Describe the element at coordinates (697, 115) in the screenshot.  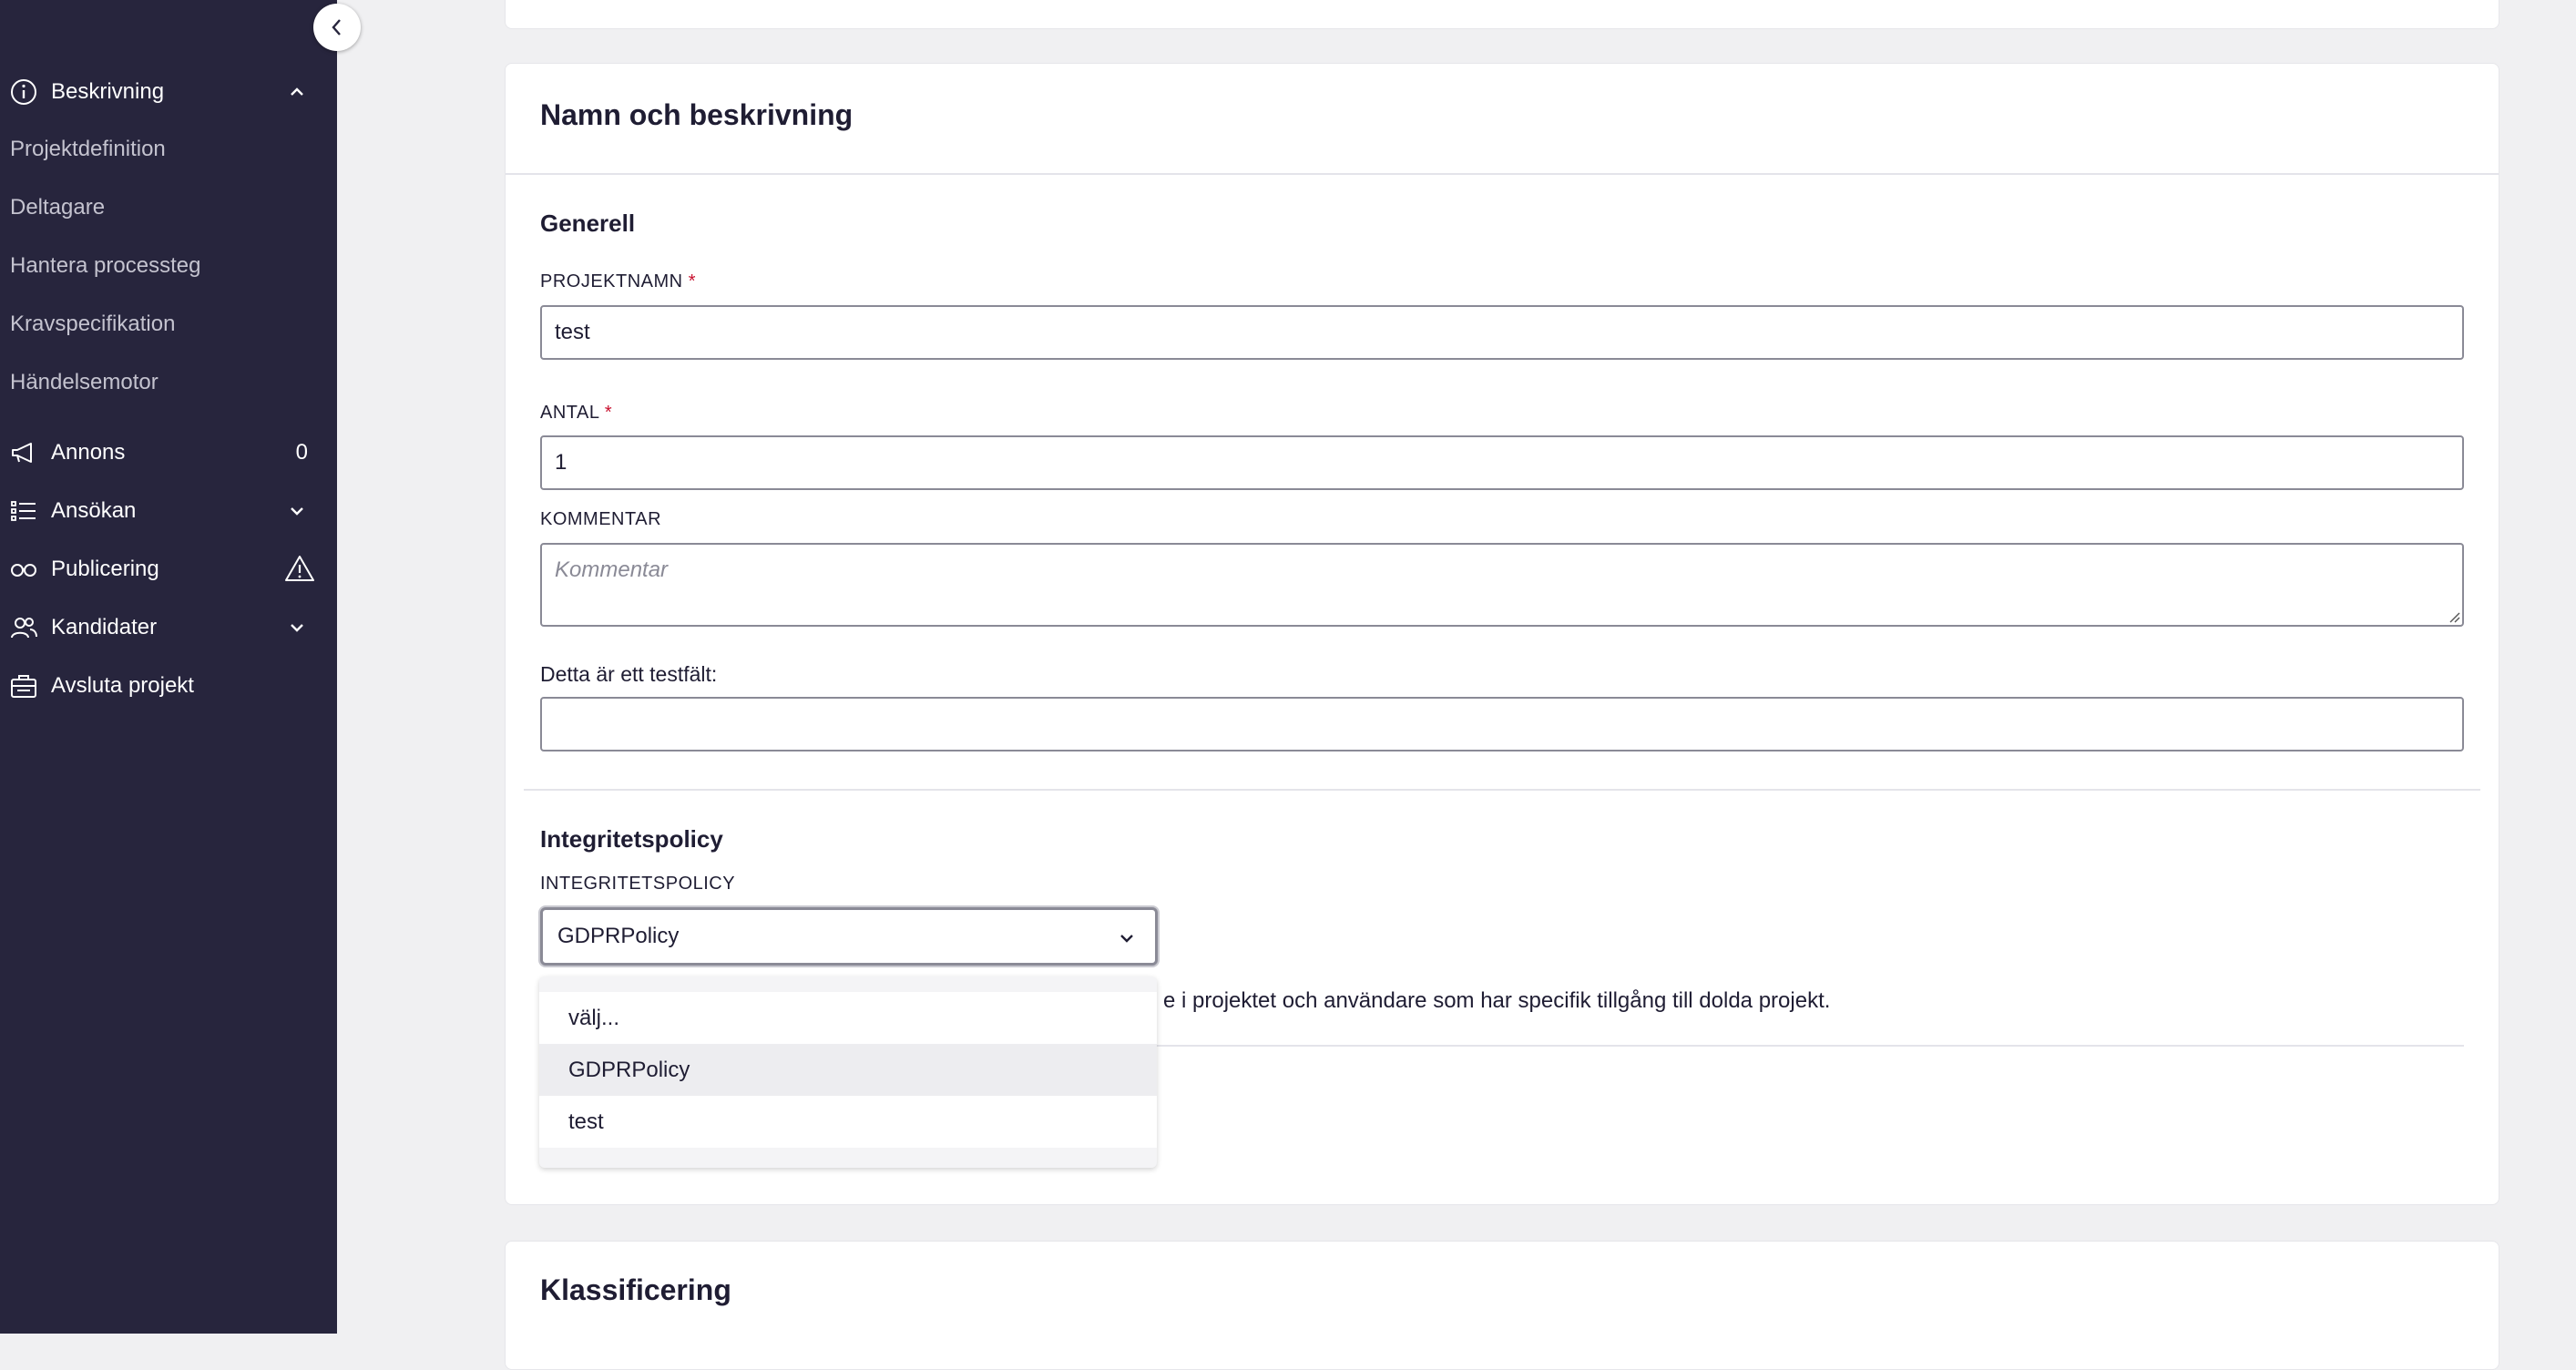
I see `card-title: Namn och beskrivning` at that location.